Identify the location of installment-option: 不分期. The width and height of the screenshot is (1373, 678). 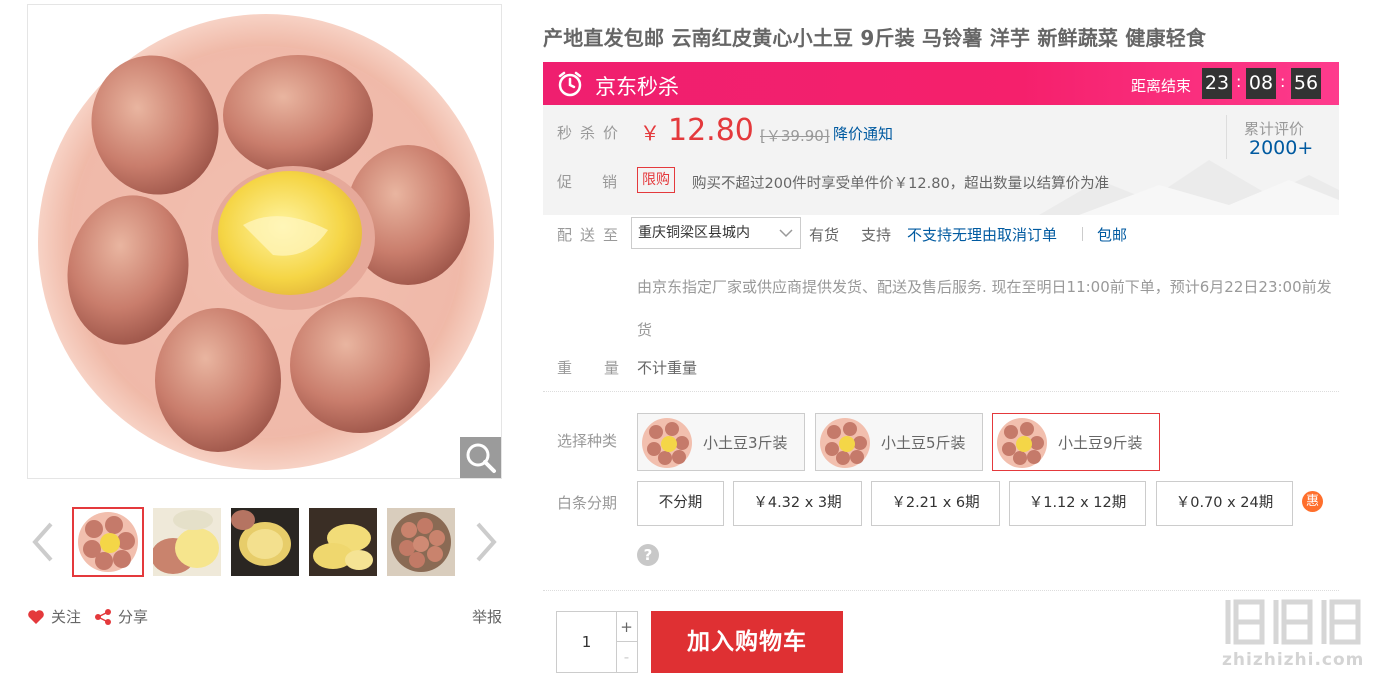
(680, 503).